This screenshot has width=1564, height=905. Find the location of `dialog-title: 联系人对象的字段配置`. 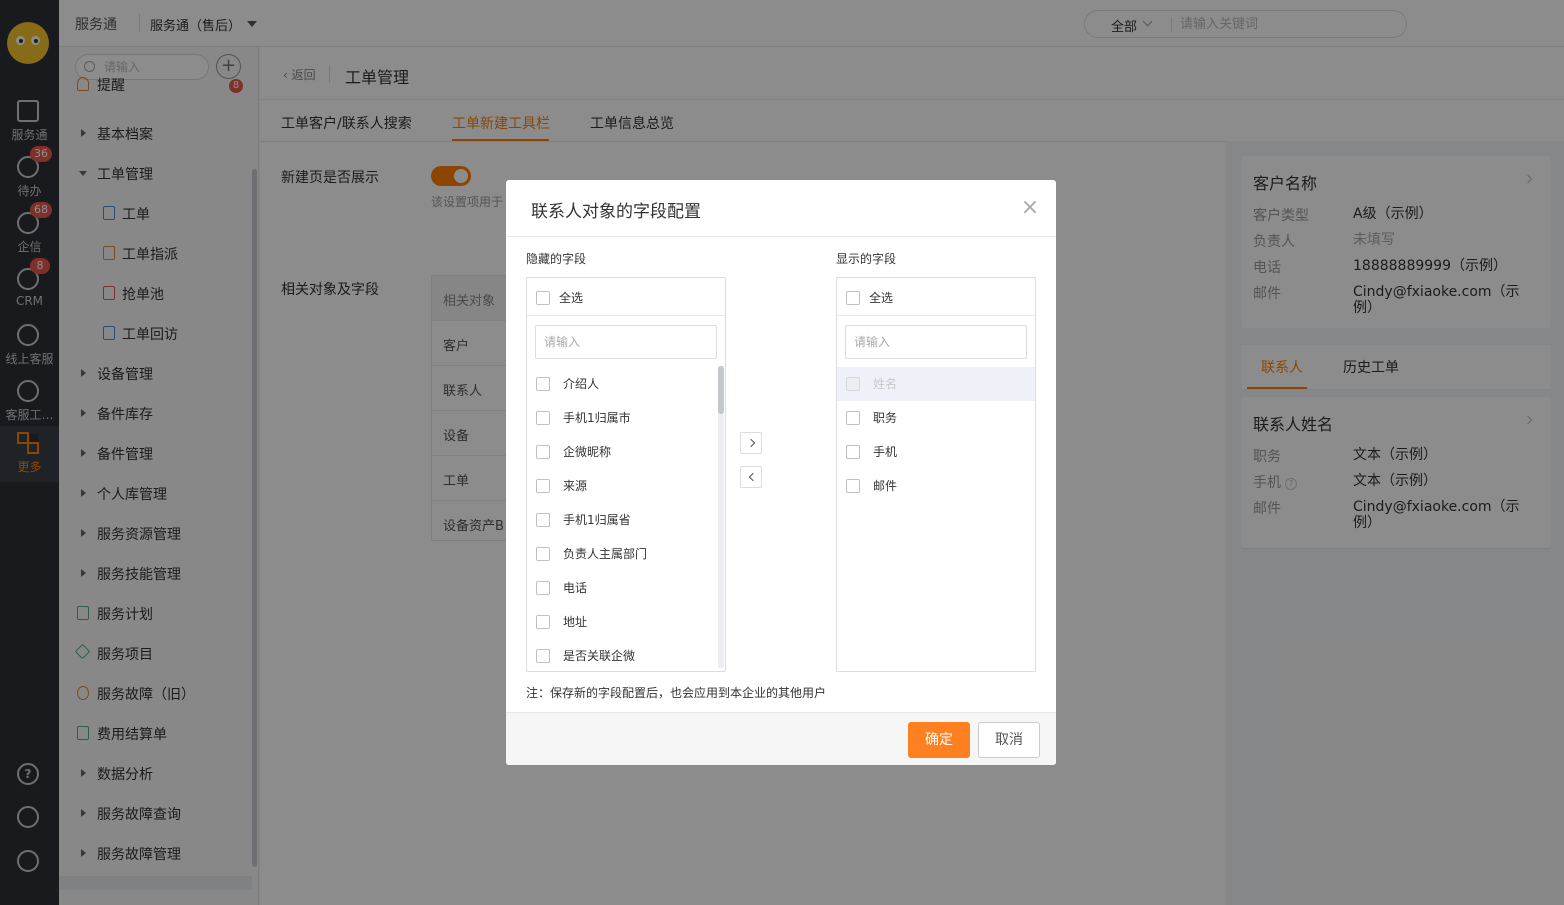

dialog-title: 联系人对象的字段配置 is located at coordinates (616, 212).